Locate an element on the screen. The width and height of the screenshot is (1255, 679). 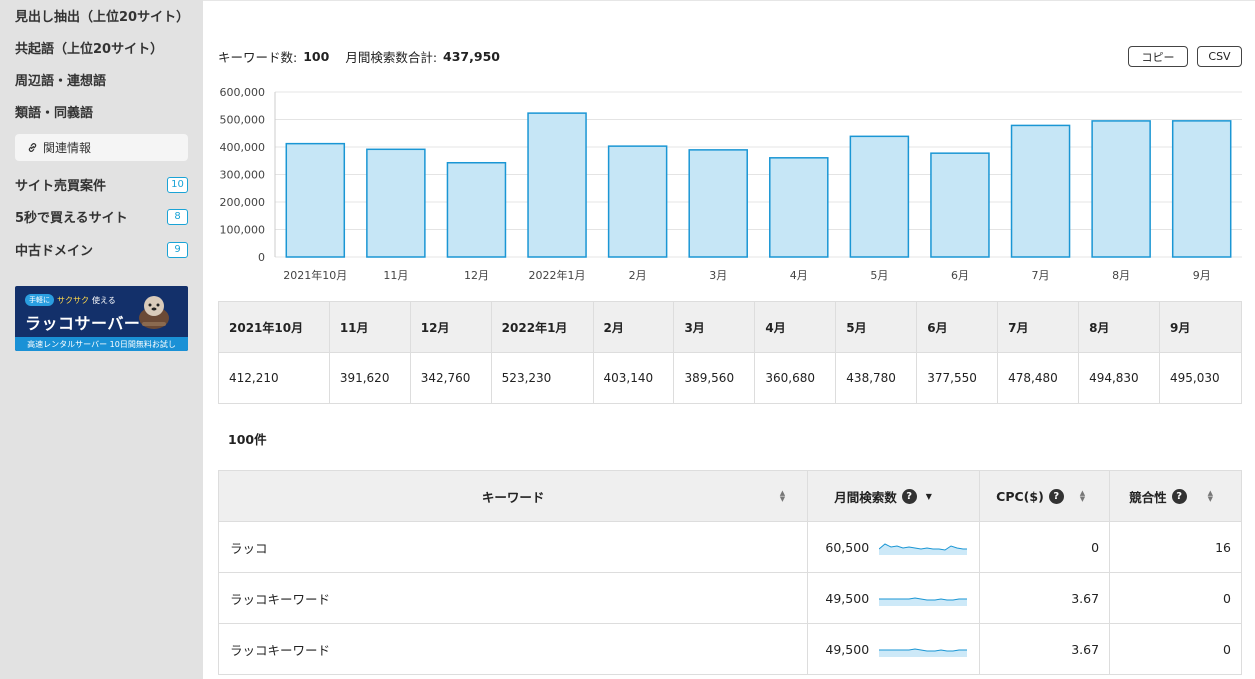
keyword-count-value: 100 is located at coordinates (316, 56).